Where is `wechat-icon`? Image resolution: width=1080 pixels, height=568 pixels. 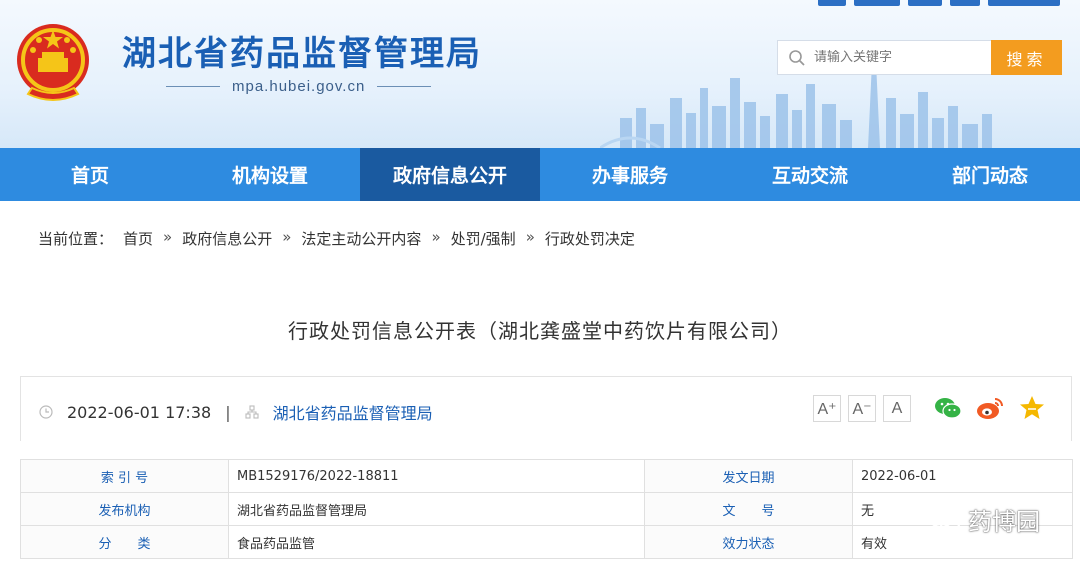 wechat-icon is located at coordinates (948, 408).